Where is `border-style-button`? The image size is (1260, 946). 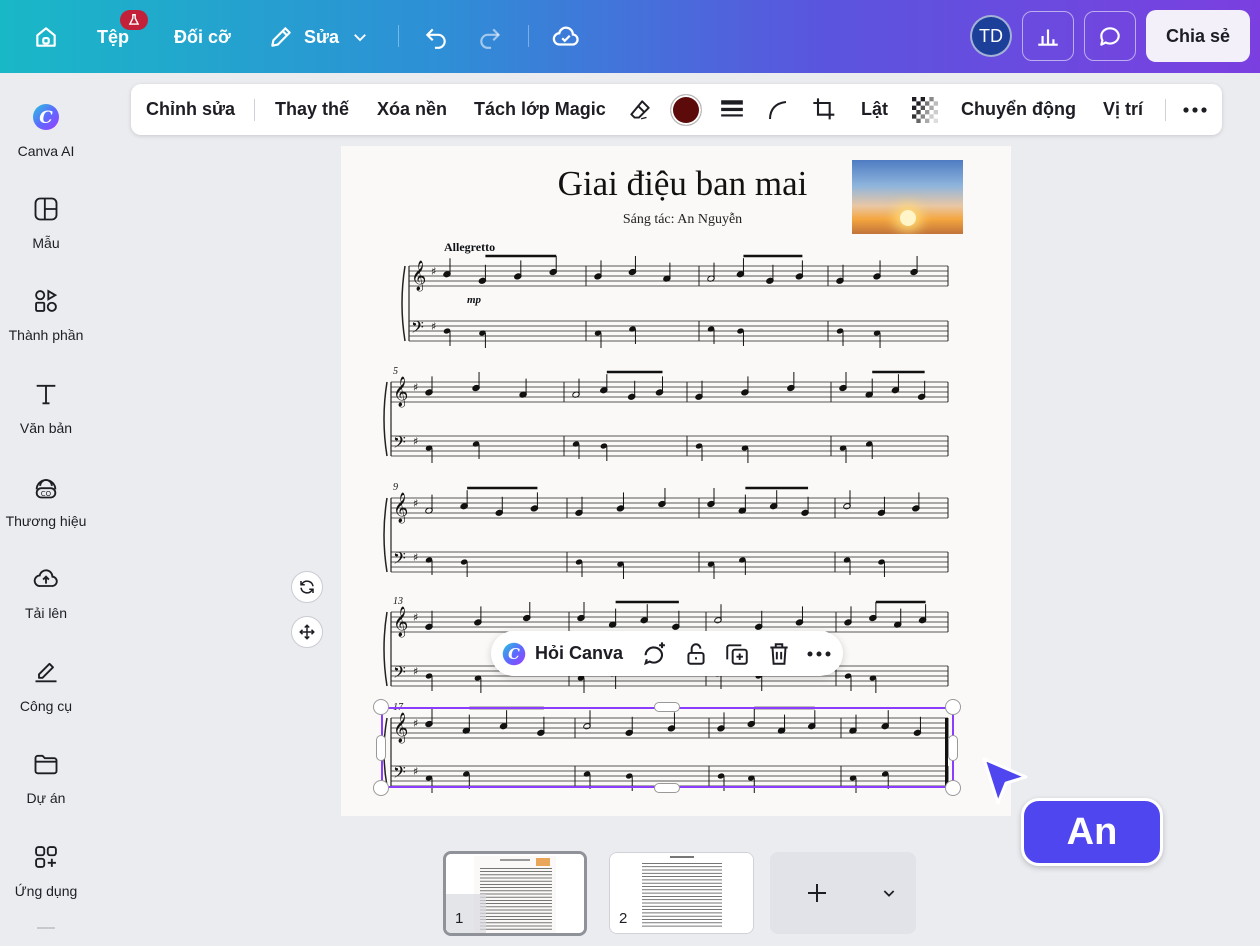 border-style-button is located at coordinates (732, 109).